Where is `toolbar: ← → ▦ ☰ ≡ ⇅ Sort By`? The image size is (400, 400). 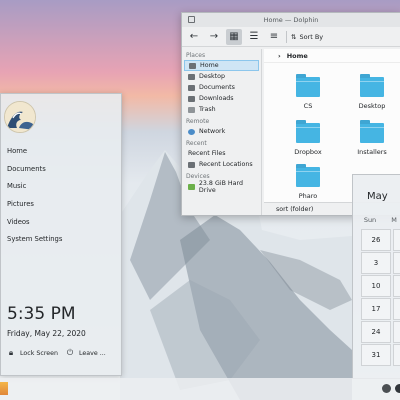 toolbar: ← → ▦ ☰ ≡ ⇅ Sort By is located at coordinates (291, 37).